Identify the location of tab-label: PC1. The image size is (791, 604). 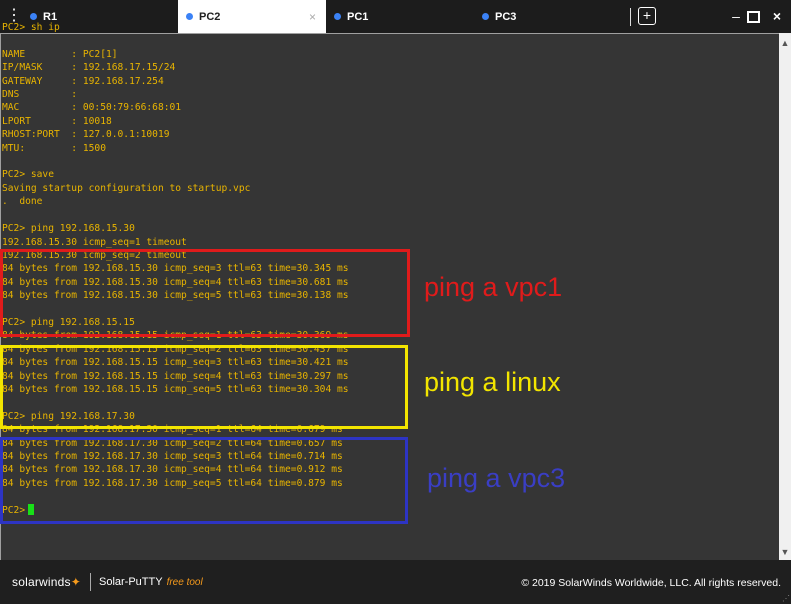
(358, 16).